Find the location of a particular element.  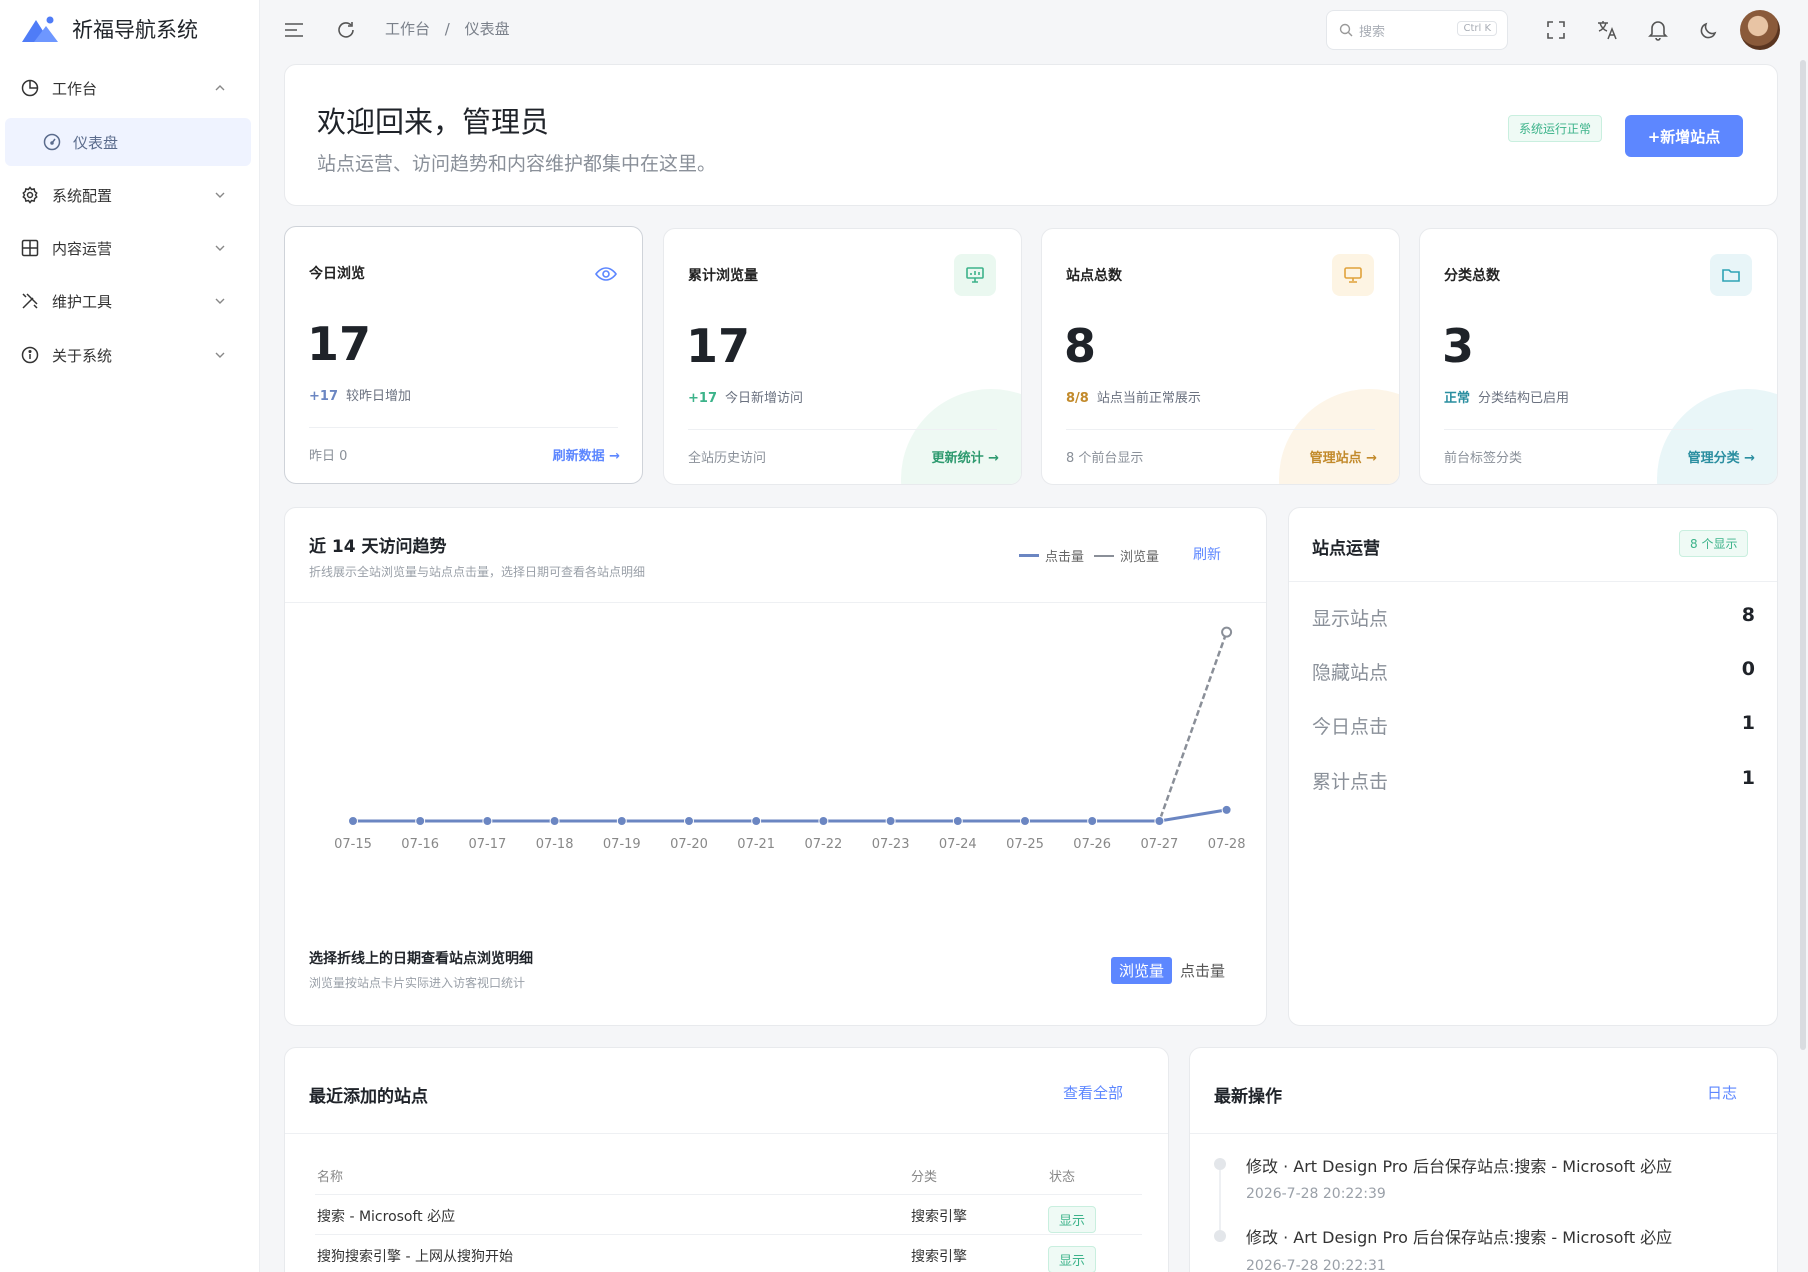

translate-icon is located at coordinates (1607, 30).